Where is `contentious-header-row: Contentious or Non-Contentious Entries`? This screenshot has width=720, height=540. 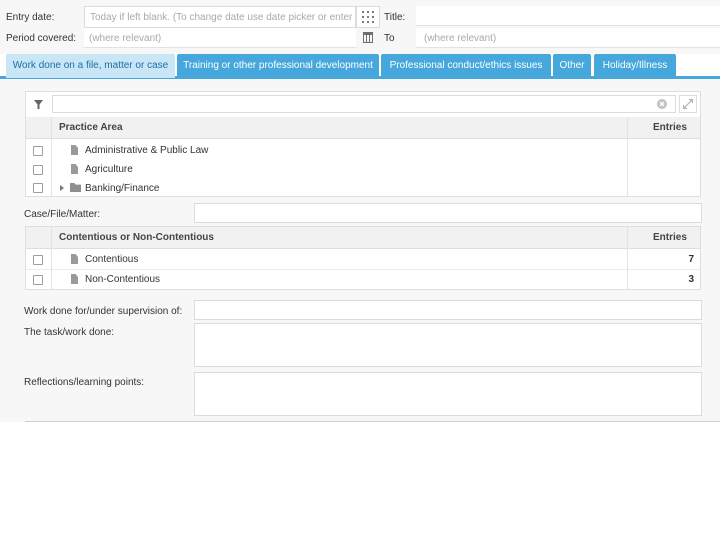
contentious-header-row: Contentious or Non-Contentious Entries is located at coordinates (363, 238).